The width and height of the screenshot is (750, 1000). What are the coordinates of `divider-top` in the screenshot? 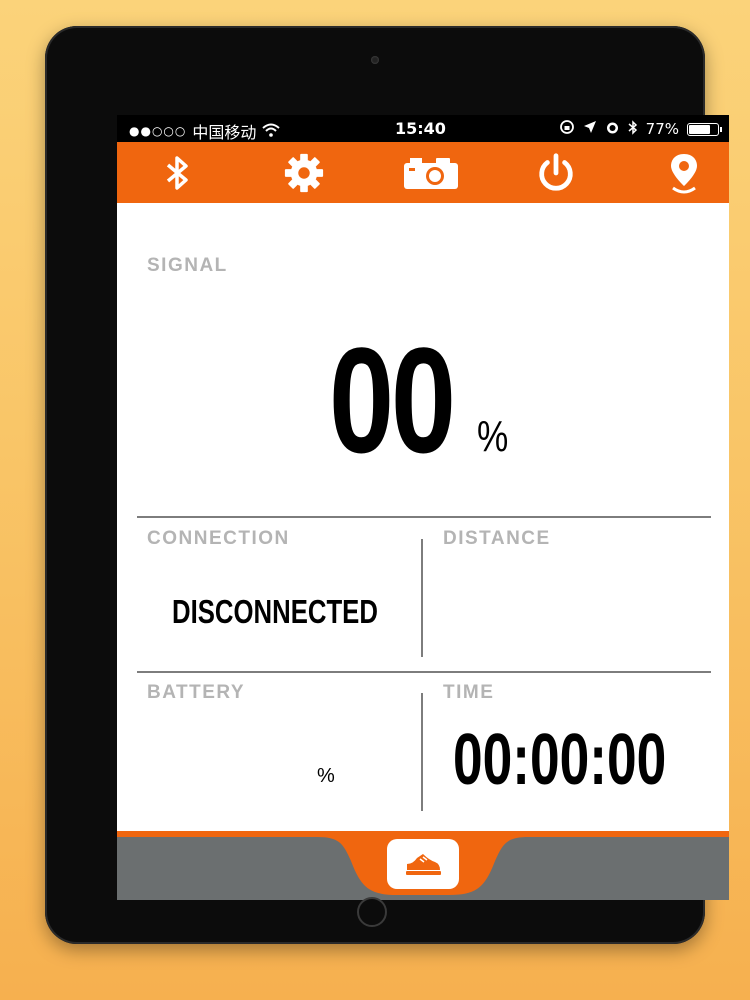 It's located at (424, 517).